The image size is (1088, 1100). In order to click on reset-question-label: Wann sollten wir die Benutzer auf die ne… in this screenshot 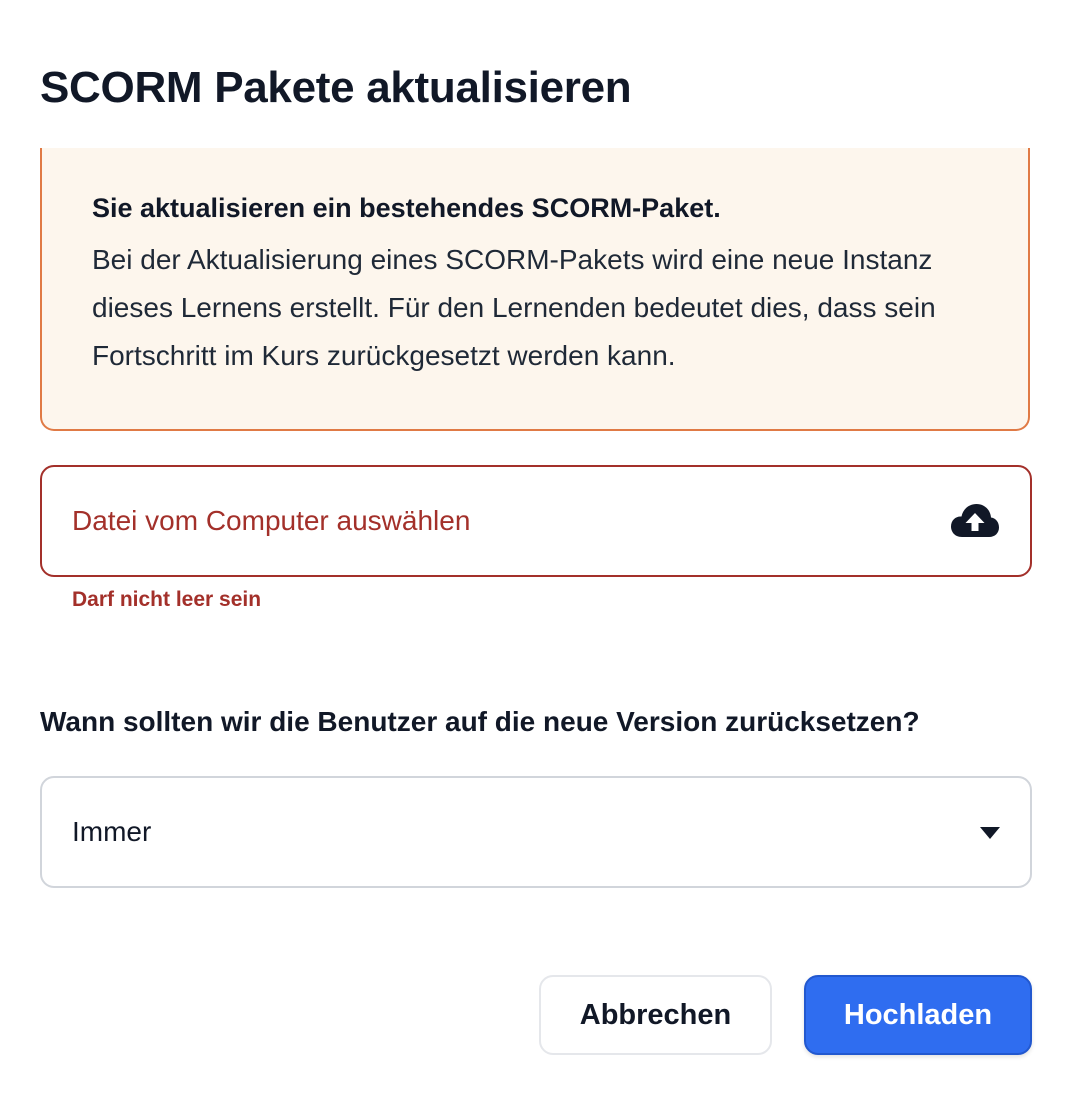, I will do `click(480, 721)`.